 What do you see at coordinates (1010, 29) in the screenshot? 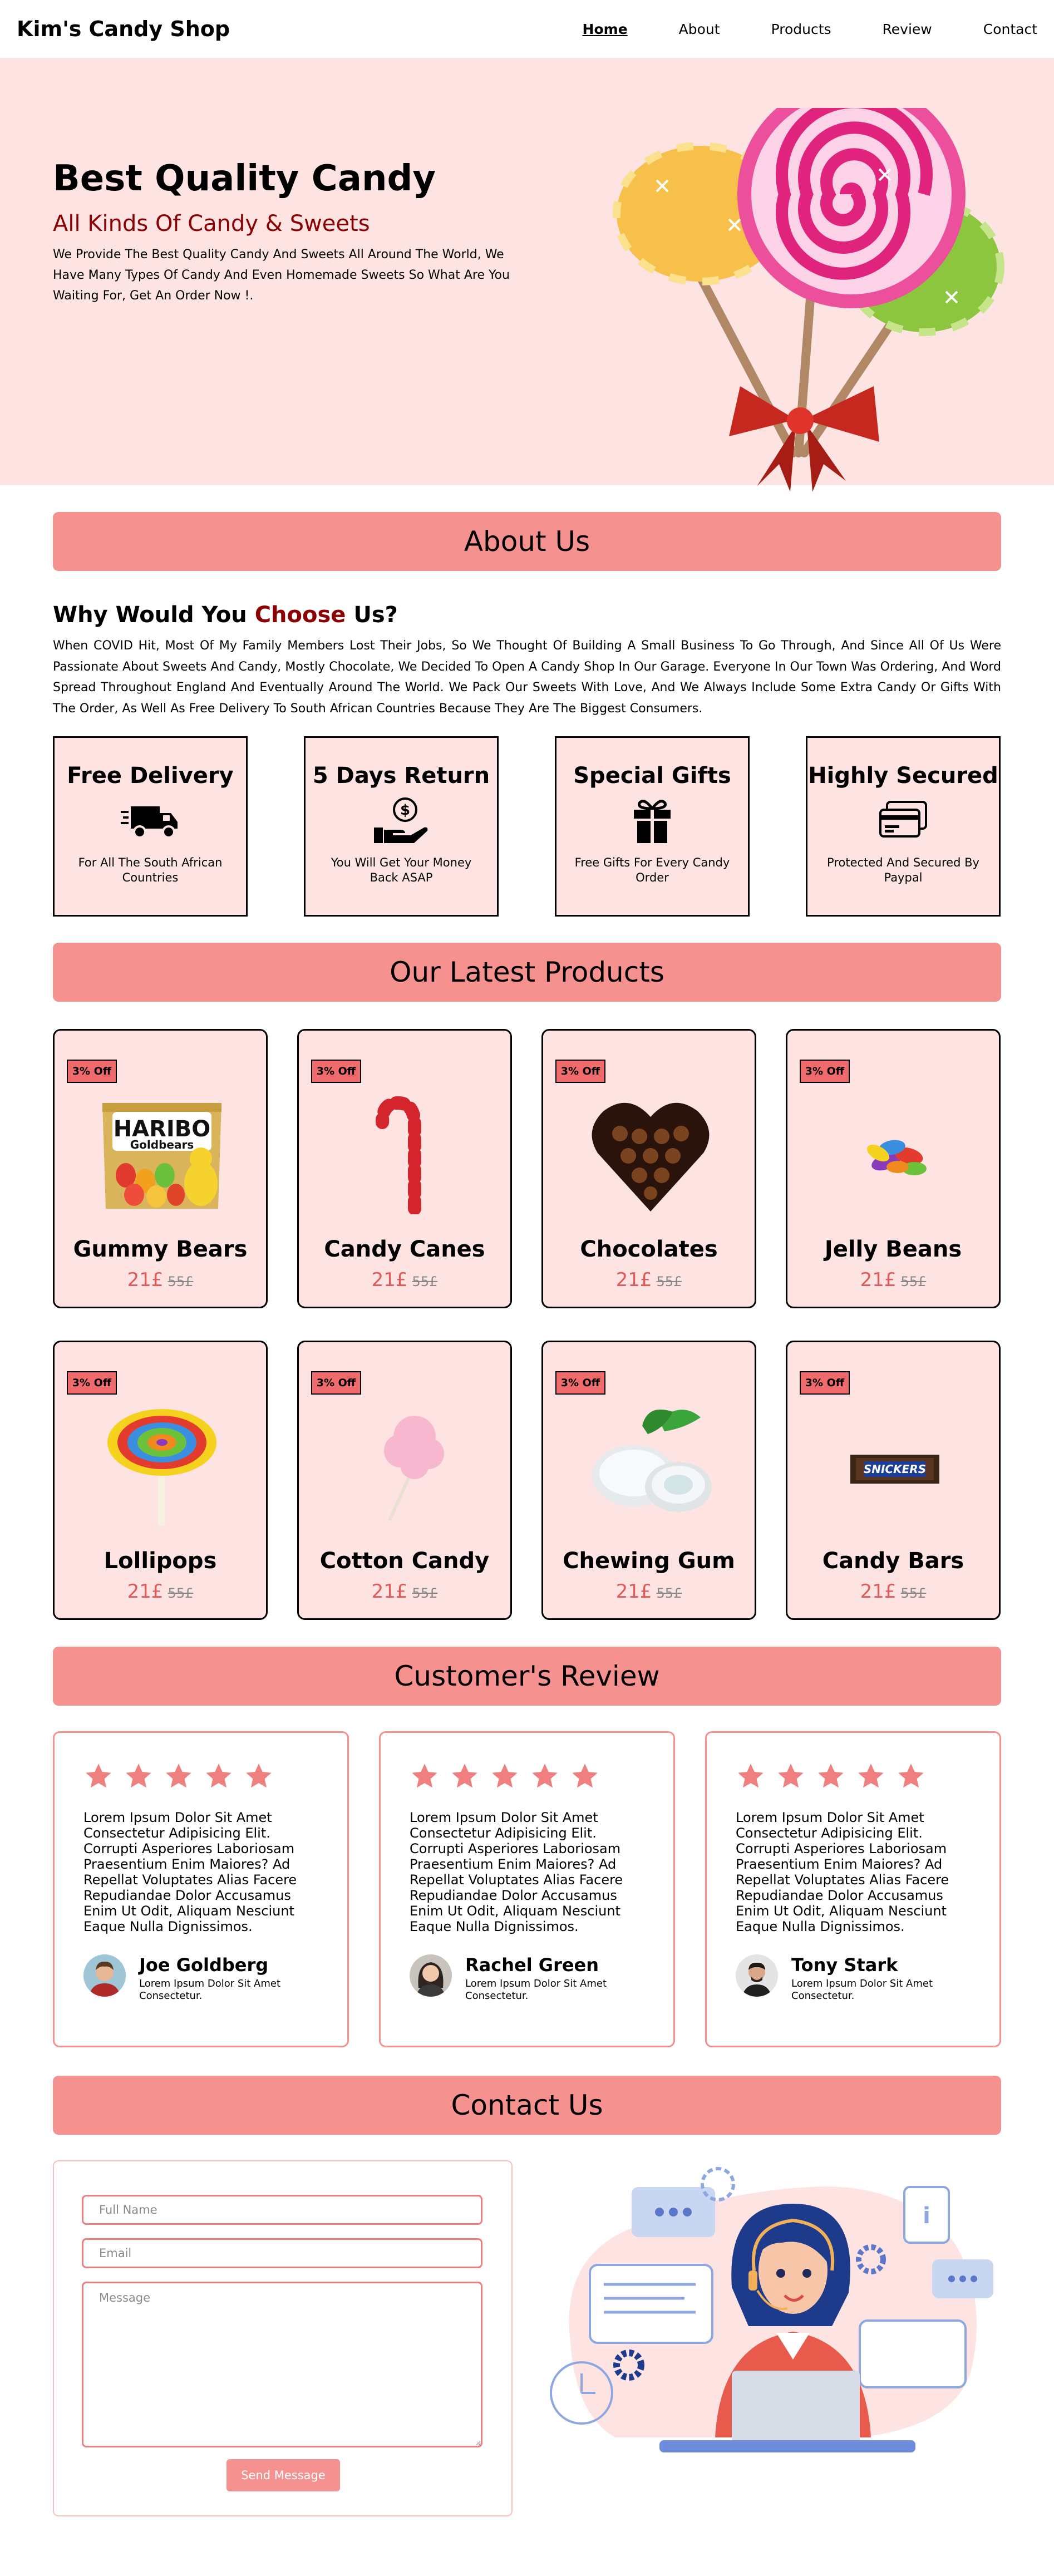
I see `nav-link-contact: Contact` at bounding box center [1010, 29].